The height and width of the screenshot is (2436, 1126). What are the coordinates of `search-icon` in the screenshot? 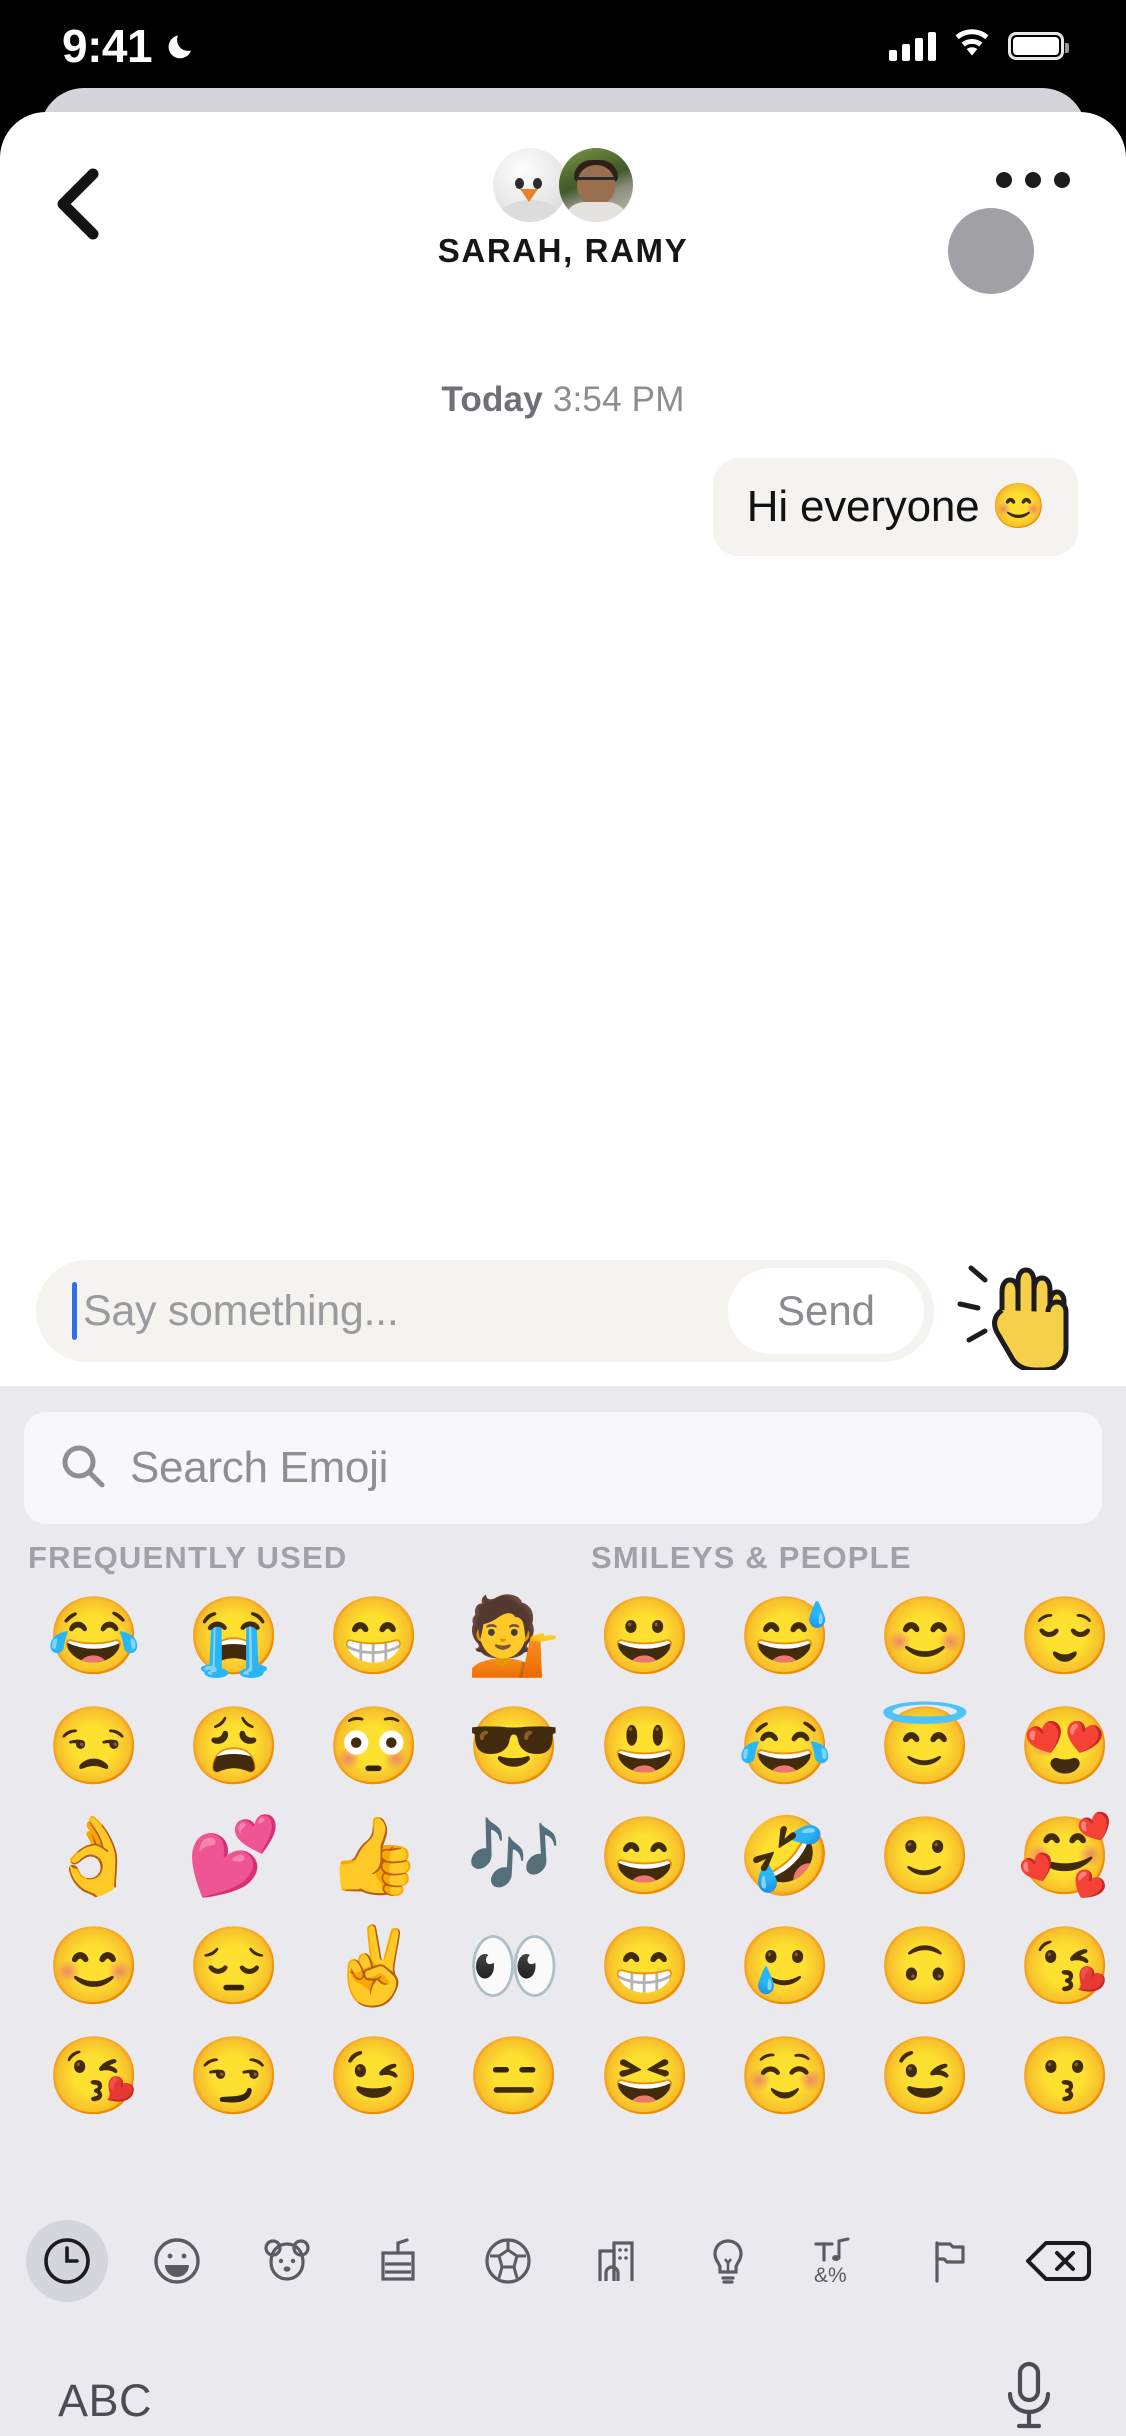 It's located at (83, 1468).